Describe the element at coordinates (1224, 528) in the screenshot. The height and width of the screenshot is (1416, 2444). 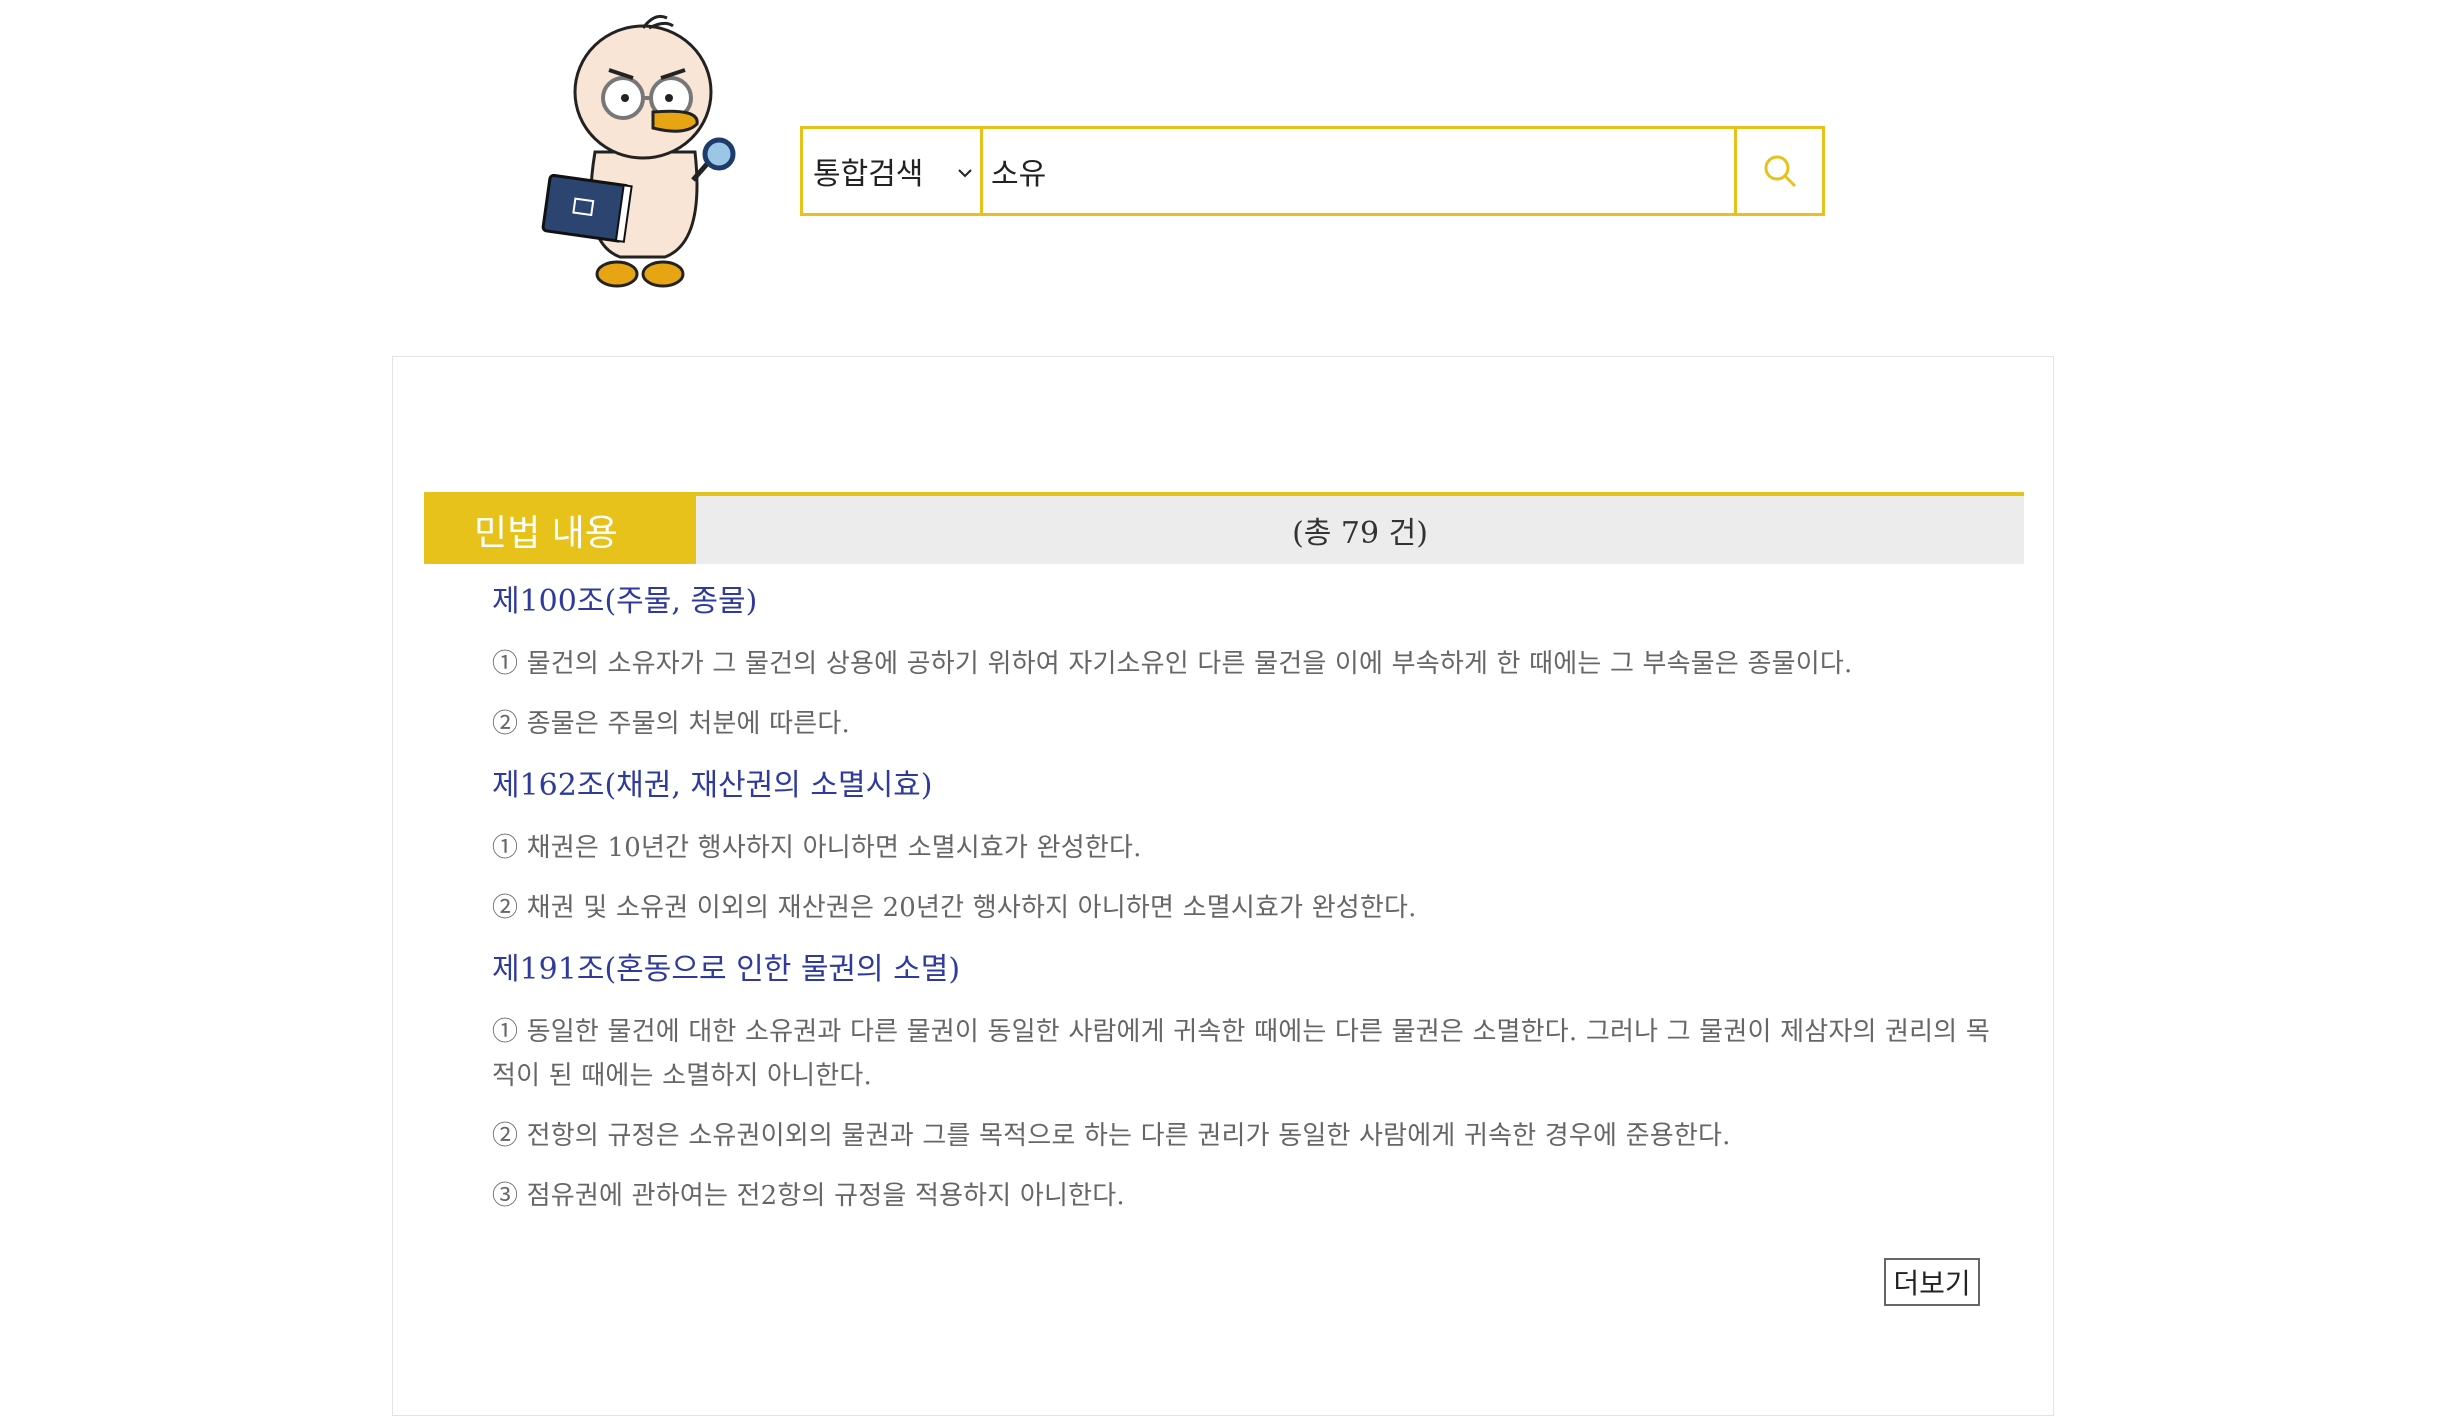
I see `section-header: 민법 내용 (총 79 건)` at that location.